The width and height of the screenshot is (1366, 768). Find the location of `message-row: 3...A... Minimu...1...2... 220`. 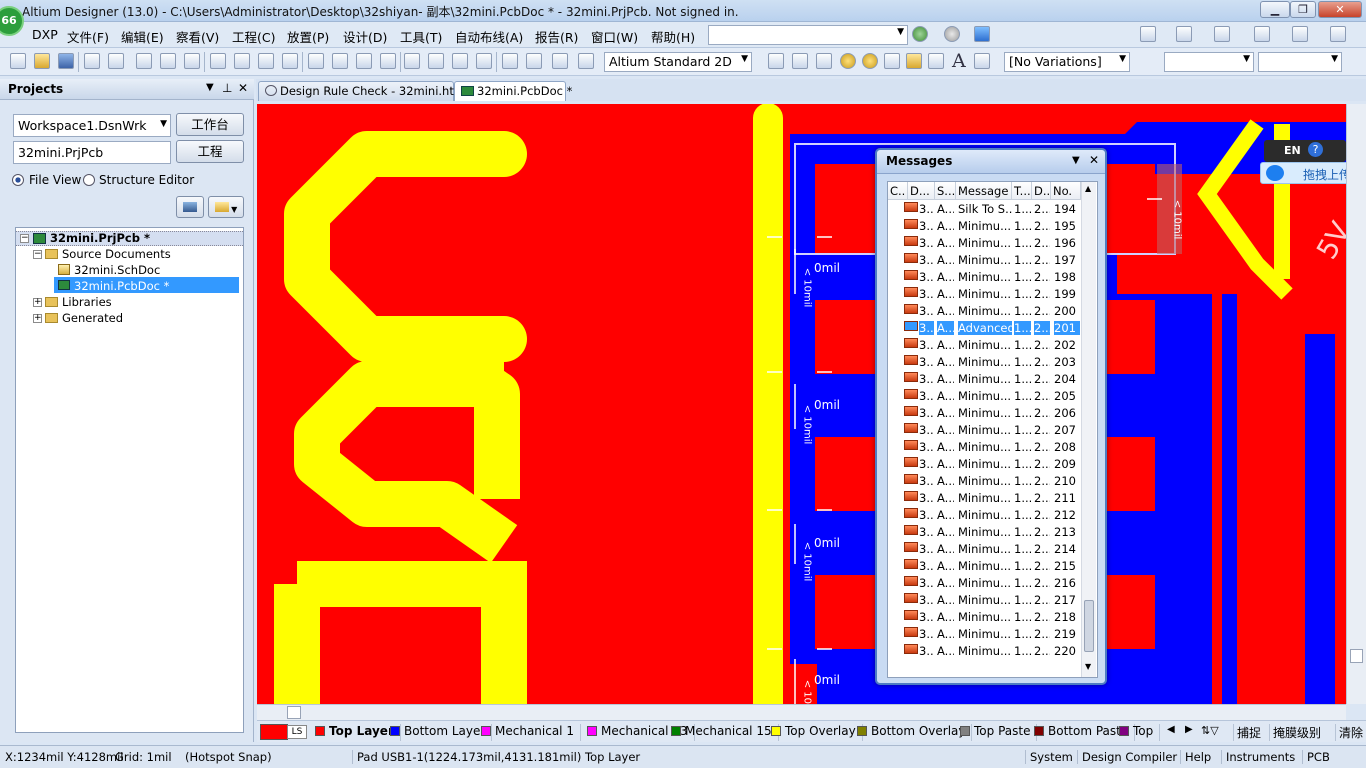

message-row: 3...A... Minimu...1...2... 220 is located at coordinates (984, 651).